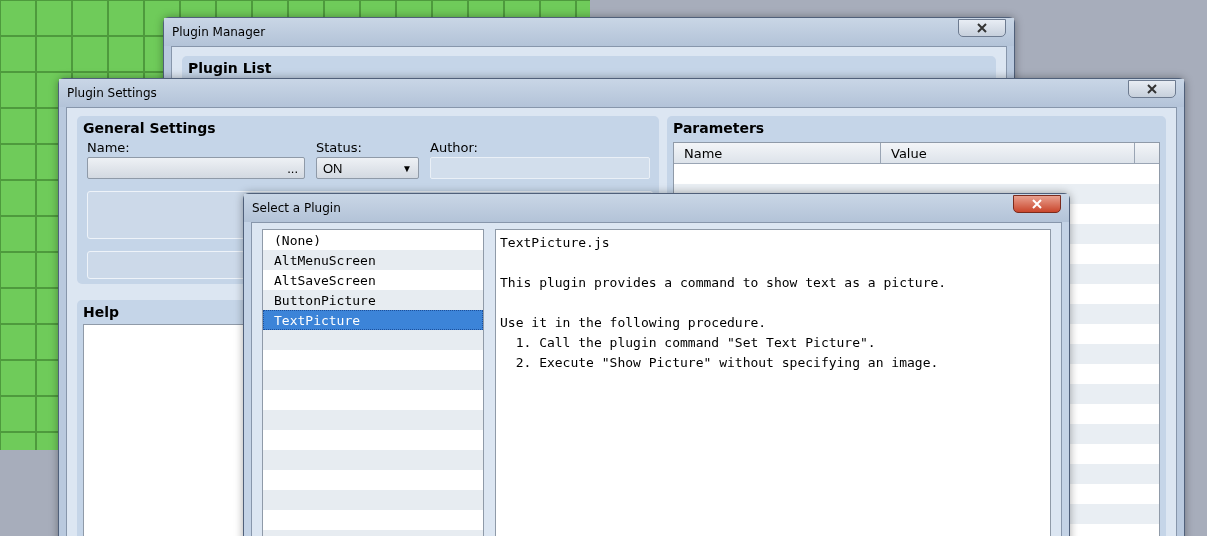 The height and width of the screenshot is (536, 1207). What do you see at coordinates (719, 128) in the screenshot?
I see `panel-title: Parameters` at bounding box center [719, 128].